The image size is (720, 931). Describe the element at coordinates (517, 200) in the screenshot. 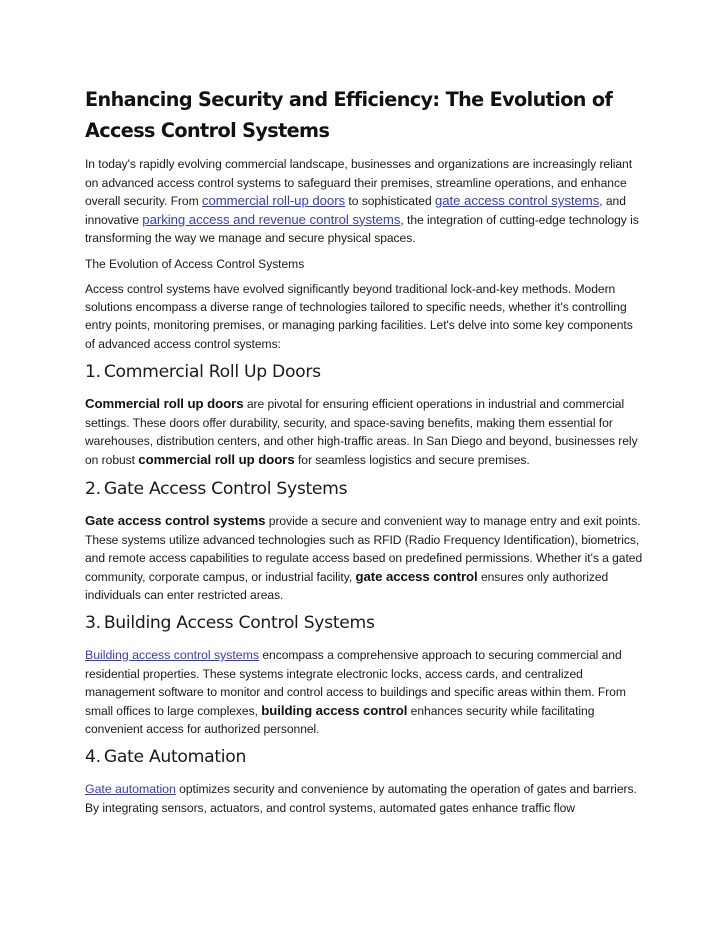

I see `gate-access-control-systems-link: gate access control systems` at that location.